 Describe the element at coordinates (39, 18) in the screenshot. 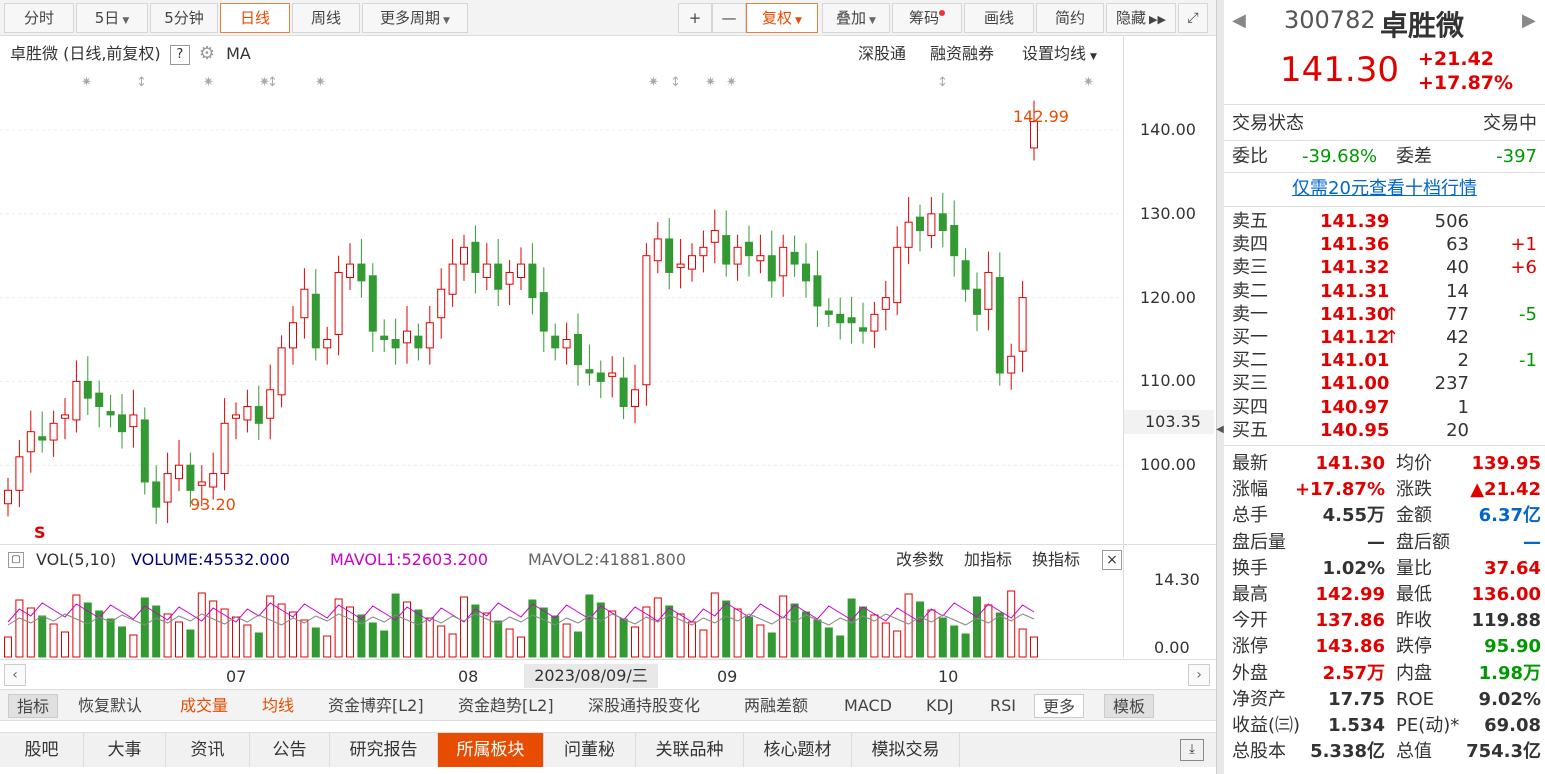

I see `tab-fenshi: 分时` at that location.